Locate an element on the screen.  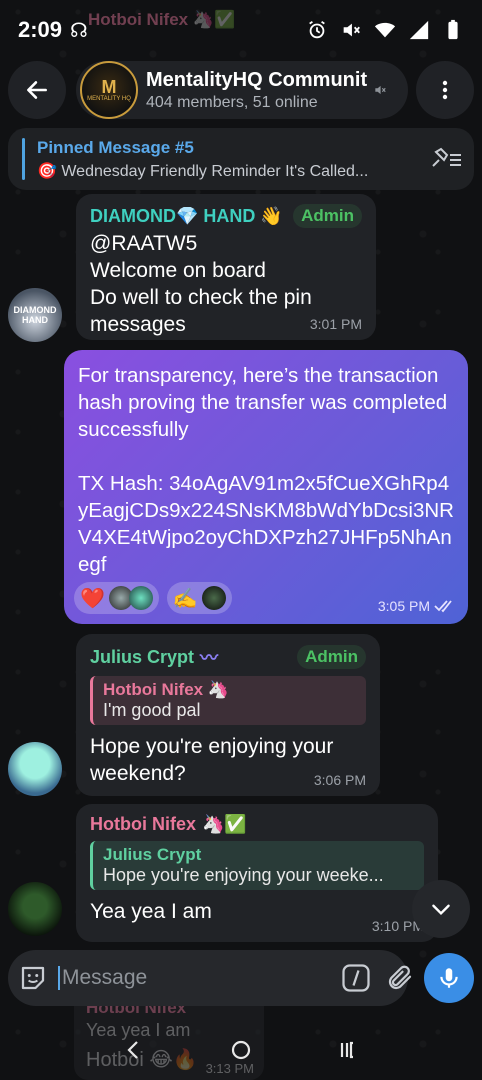
bot-commands-button is located at coordinates (356, 978).